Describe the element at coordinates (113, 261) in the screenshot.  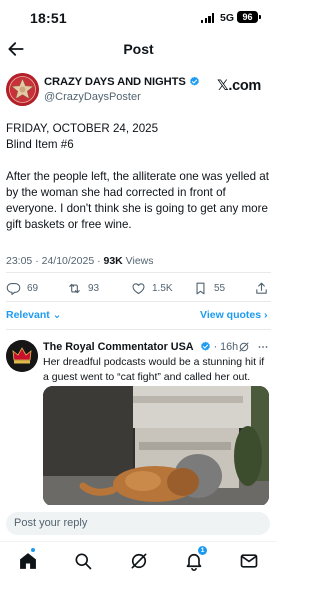
I see `views-count: 93K` at that location.